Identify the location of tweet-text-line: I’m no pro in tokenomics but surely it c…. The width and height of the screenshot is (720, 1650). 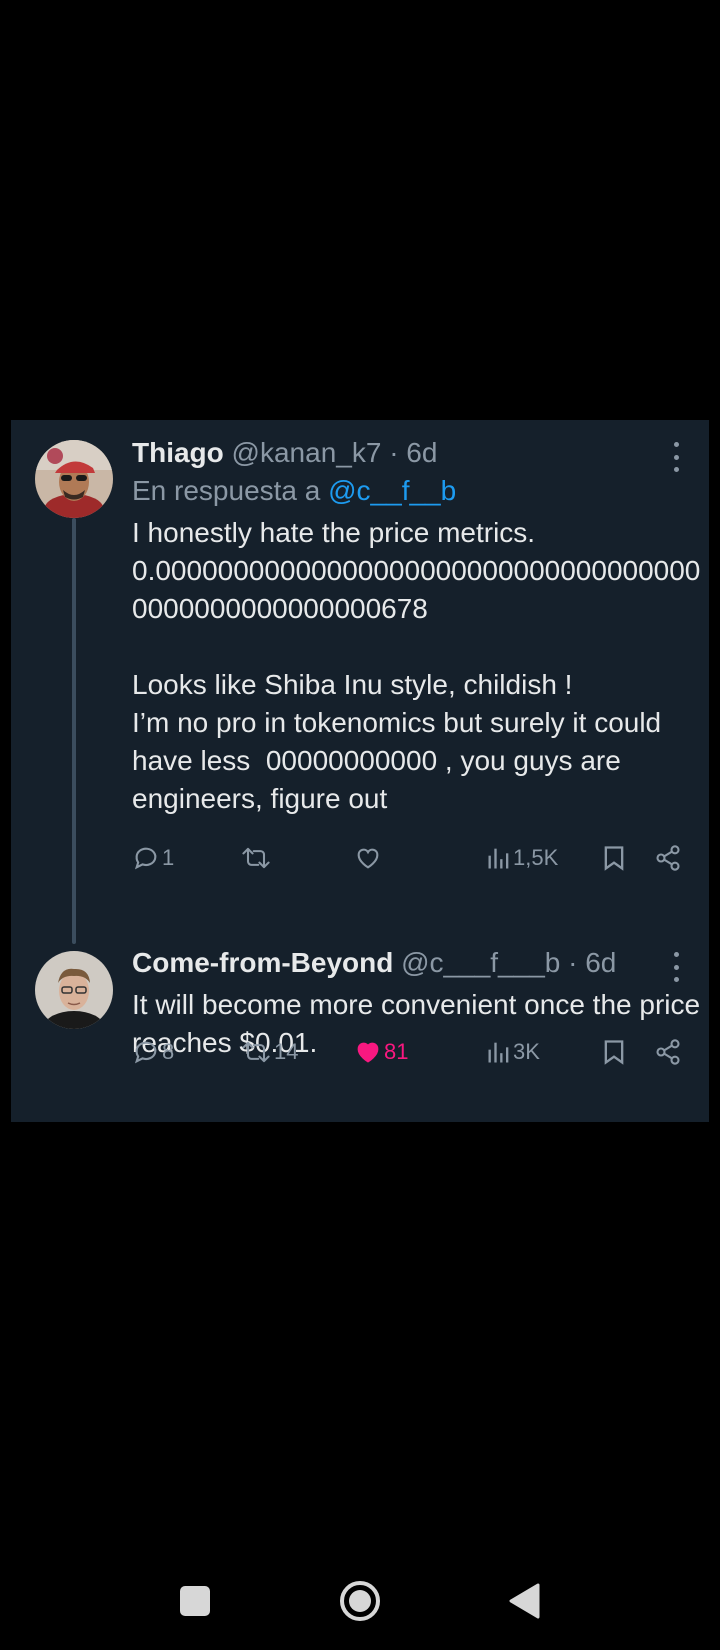
(400, 760).